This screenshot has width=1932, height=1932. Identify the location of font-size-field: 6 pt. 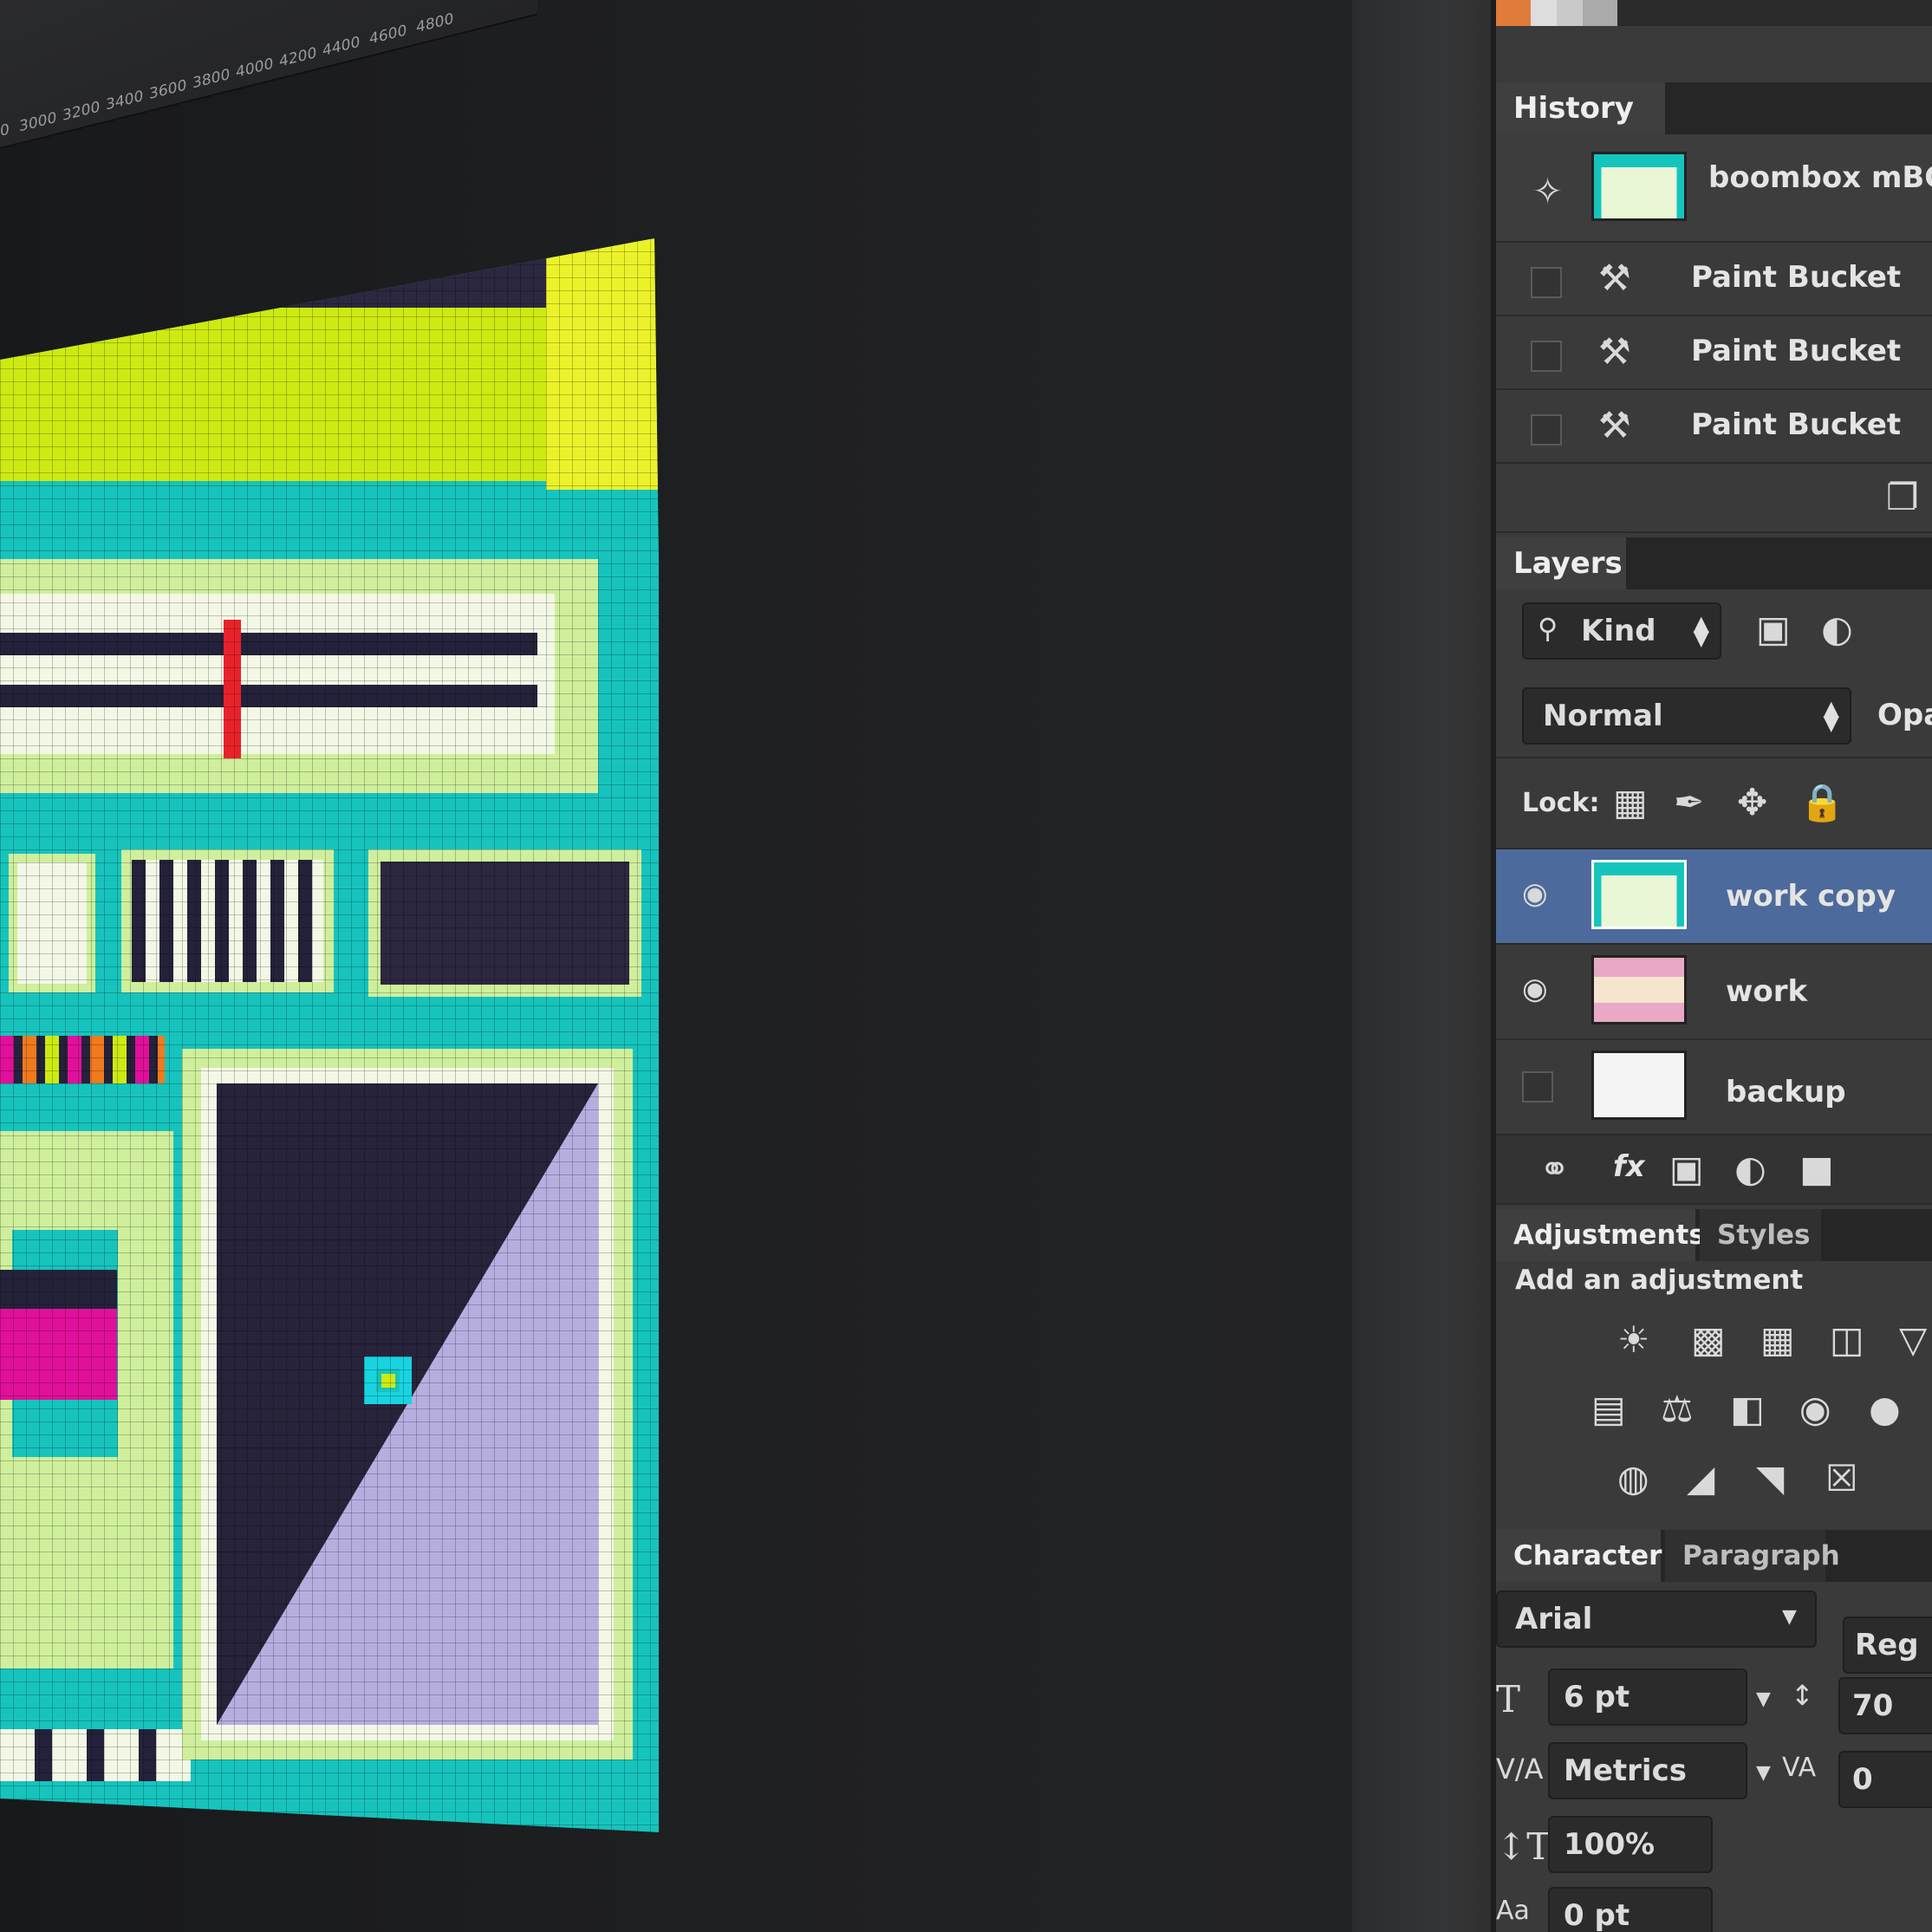
(1647, 1697).